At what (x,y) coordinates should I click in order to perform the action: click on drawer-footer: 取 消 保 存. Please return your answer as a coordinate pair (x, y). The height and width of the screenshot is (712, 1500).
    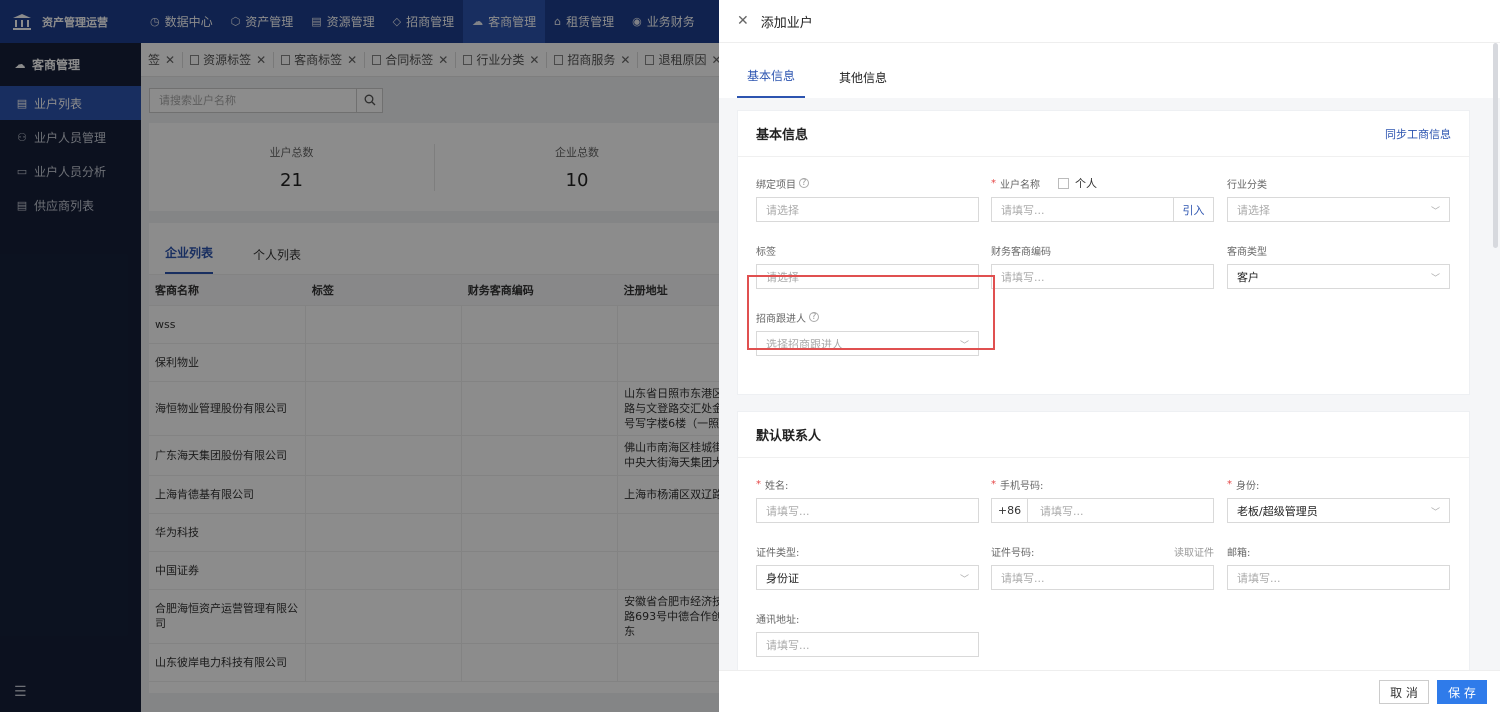
    Looking at the image, I should click on (1109, 691).